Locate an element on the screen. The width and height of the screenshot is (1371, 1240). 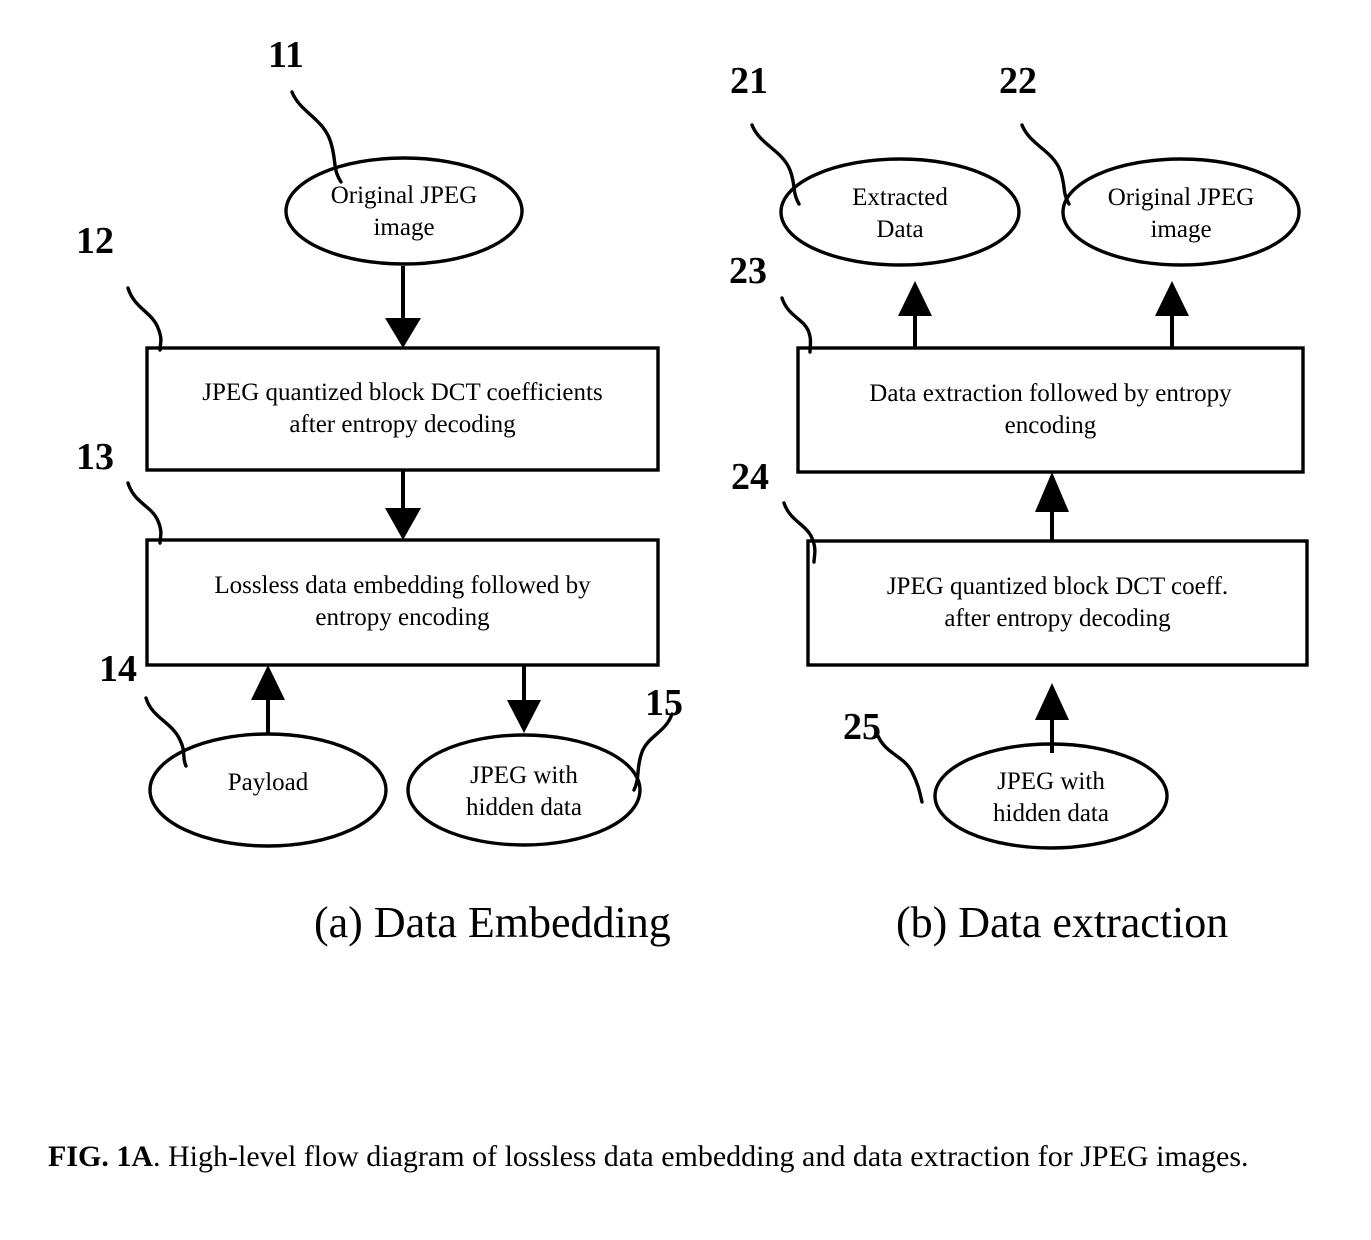
ref-numeral-22: 22 is located at coordinates (1018, 81).